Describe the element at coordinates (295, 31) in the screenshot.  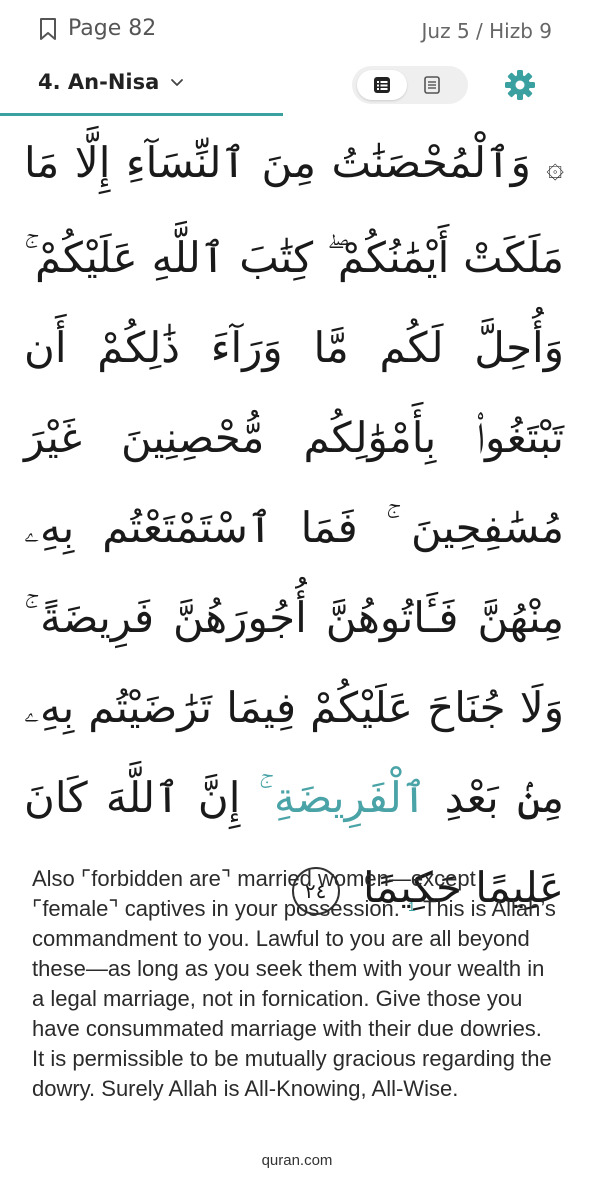
I see `top-bar: Page 82 Juz 5 / Hizb 9` at that location.